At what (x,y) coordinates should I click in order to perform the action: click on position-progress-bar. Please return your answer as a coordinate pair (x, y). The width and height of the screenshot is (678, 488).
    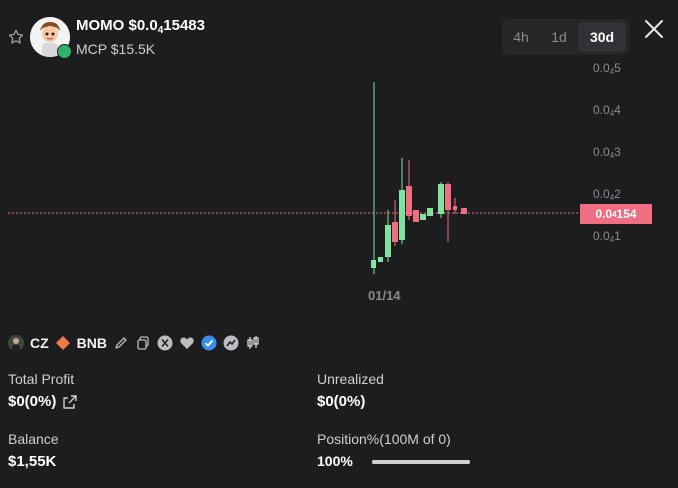
    Looking at the image, I should click on (421, 462).